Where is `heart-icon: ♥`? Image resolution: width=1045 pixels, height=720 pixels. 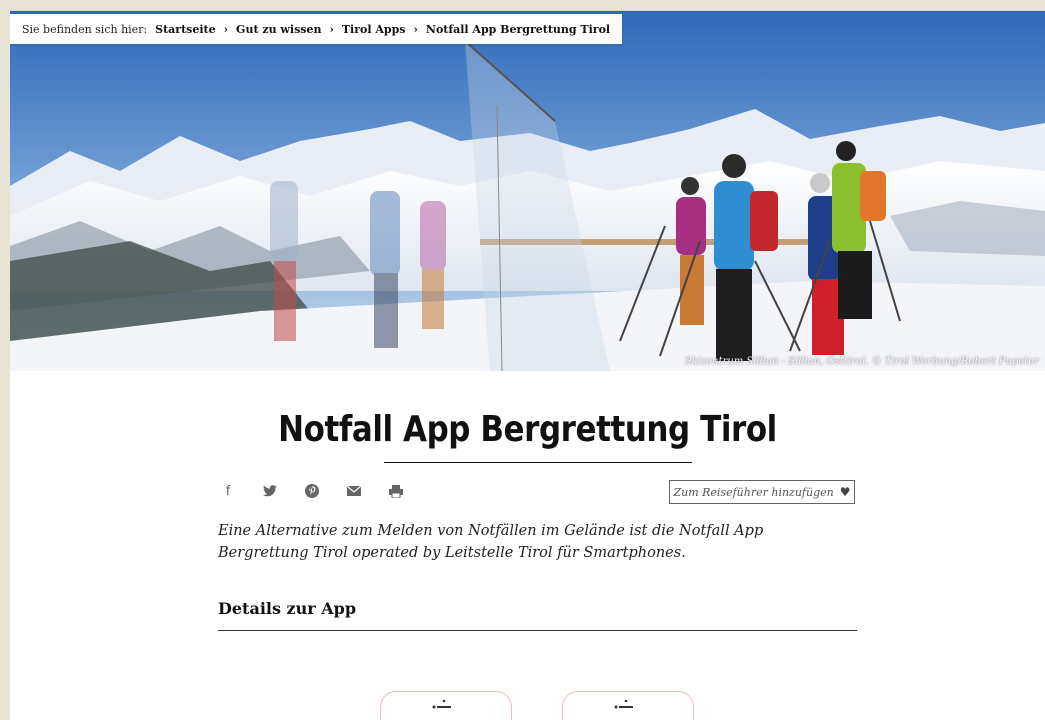
heart-icon: ♥ is located at coordinates (845, 492).